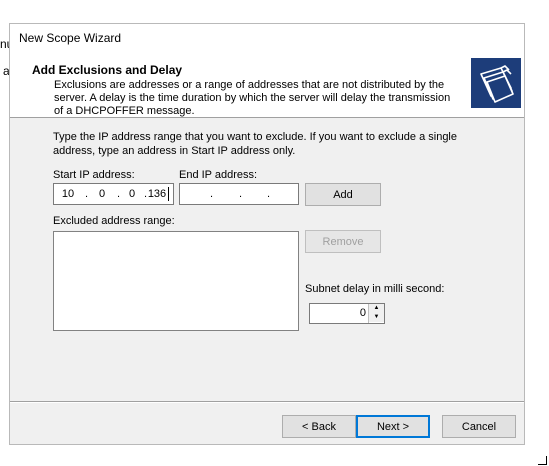  What do you see at coordinates (157, 194) in the screenshot?
I see `start-ip-octet-4: 136` at bounding box center [157, 194].